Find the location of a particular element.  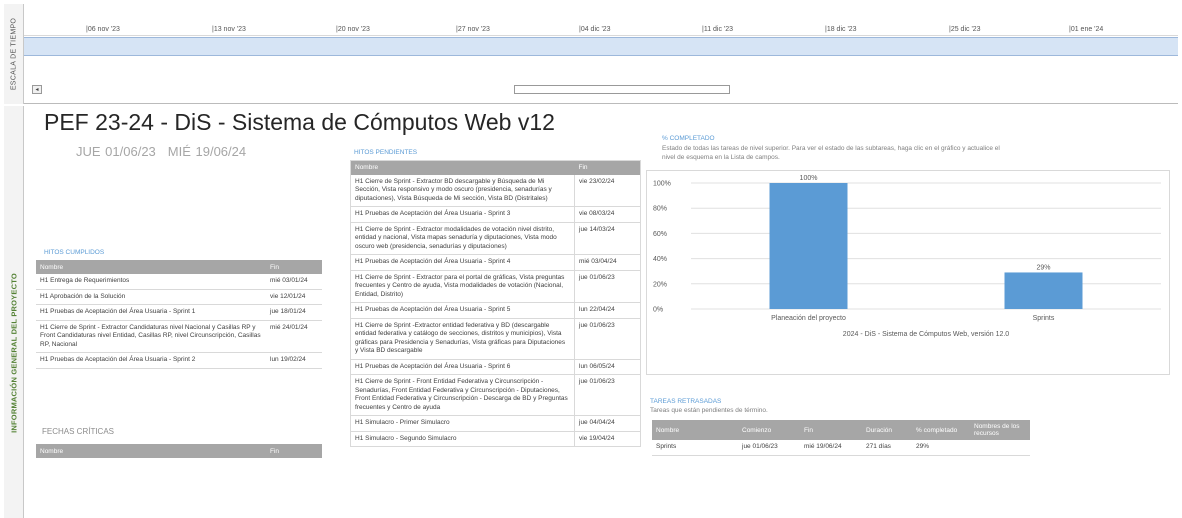

cell-fin: mié 03/01/24 is located at coordinates (294, 282).